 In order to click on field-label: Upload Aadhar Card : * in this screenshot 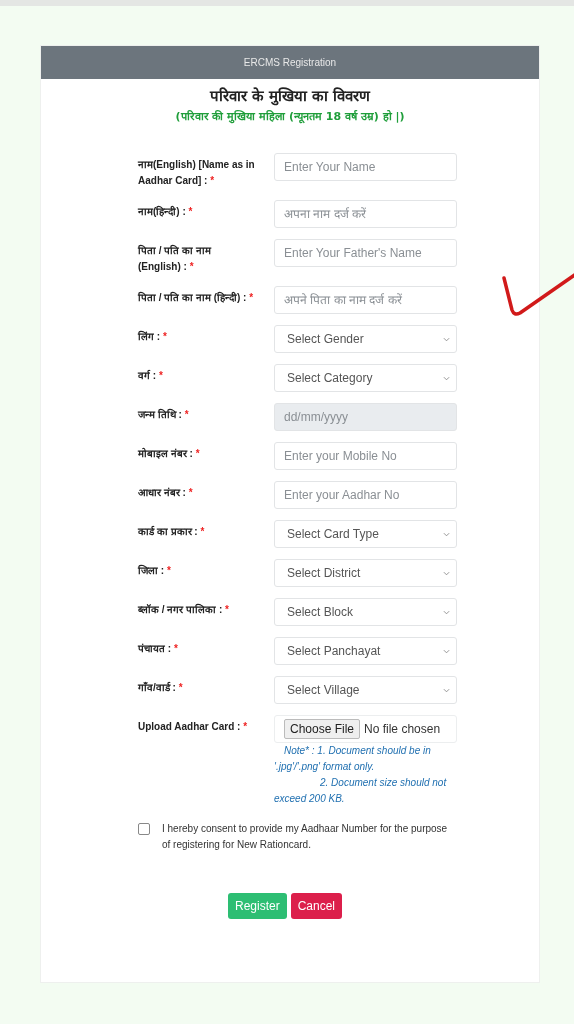, I will do `click(193, 727)`.